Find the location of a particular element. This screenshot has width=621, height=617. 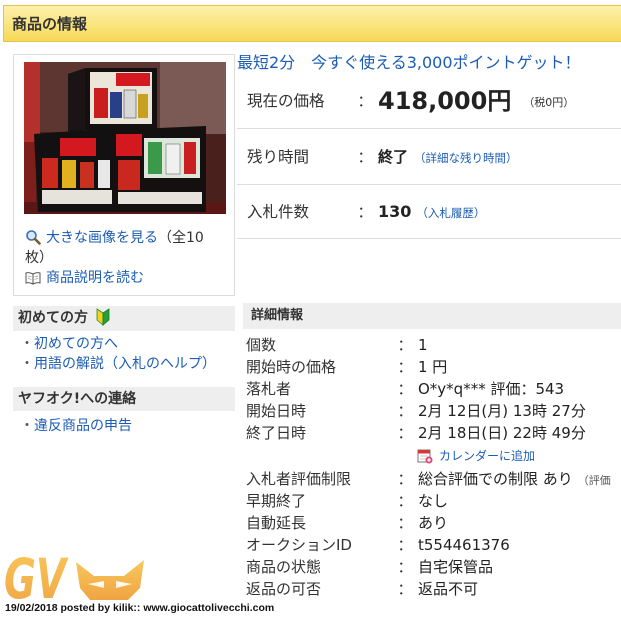

detail-value: 返品不可 is located at coordinates (448, 589).